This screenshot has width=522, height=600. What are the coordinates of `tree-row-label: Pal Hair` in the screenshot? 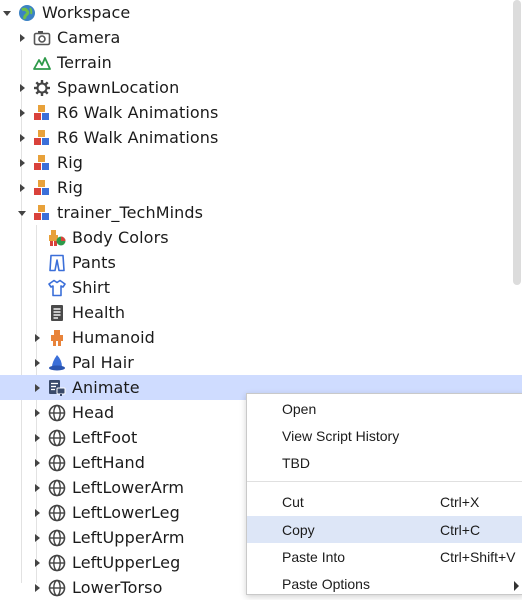 It's located at (103, 362).